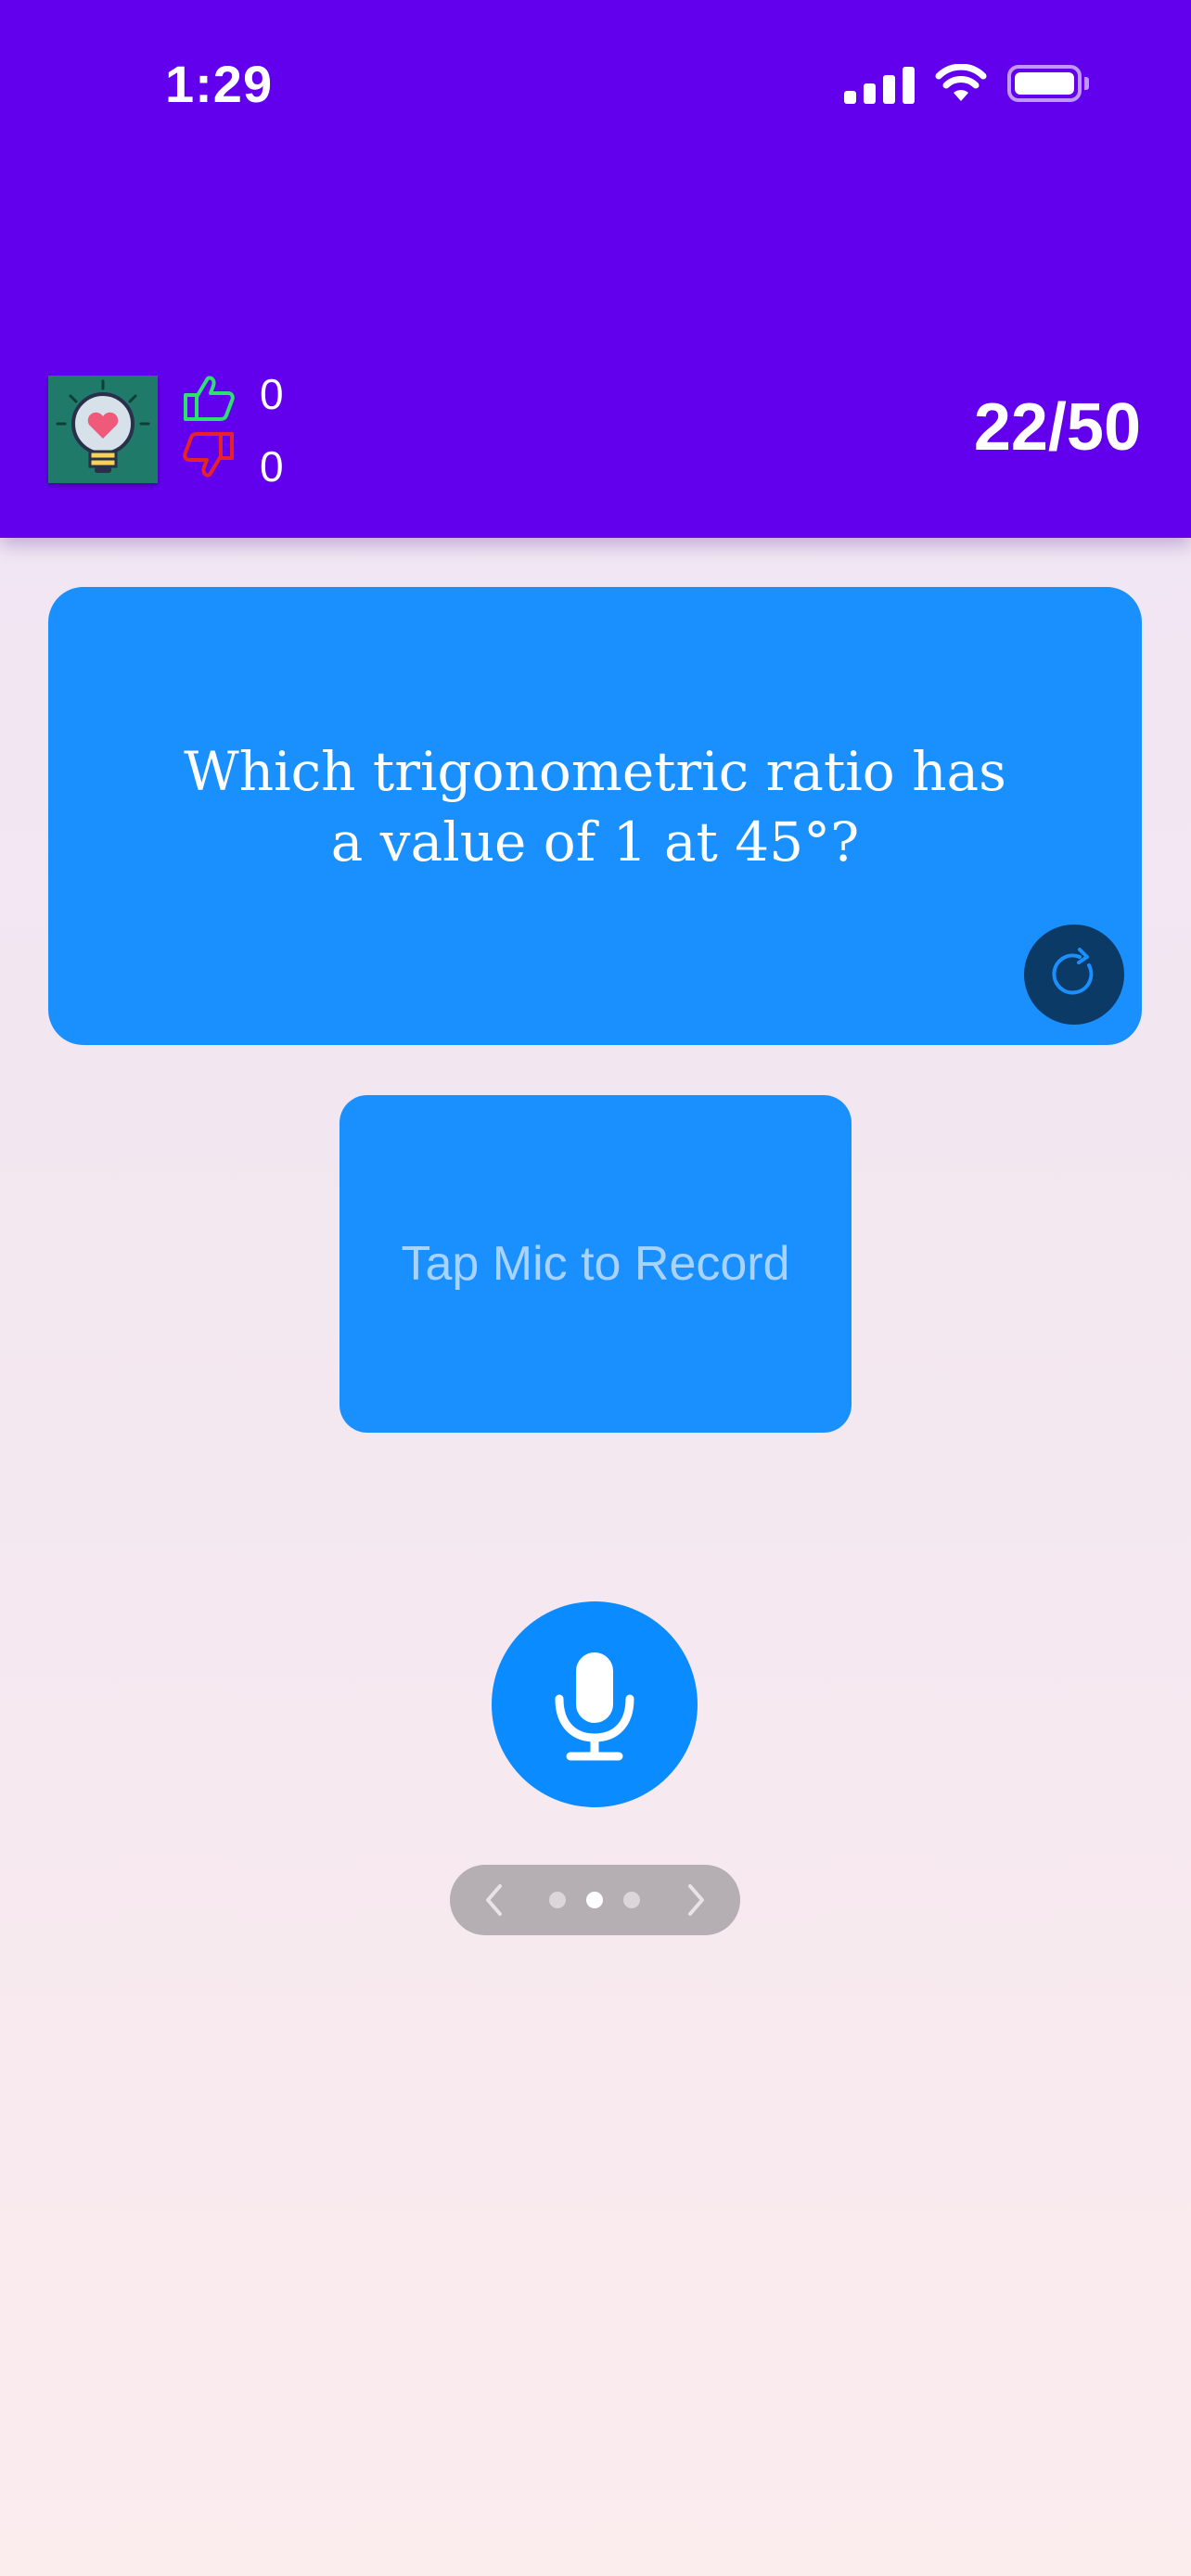 Image resolution: width=1191 pixels, height=2576 pixels. Describe the element at coordinates (961, 82) in the screenshot. I see `wifi-icon` at that location.